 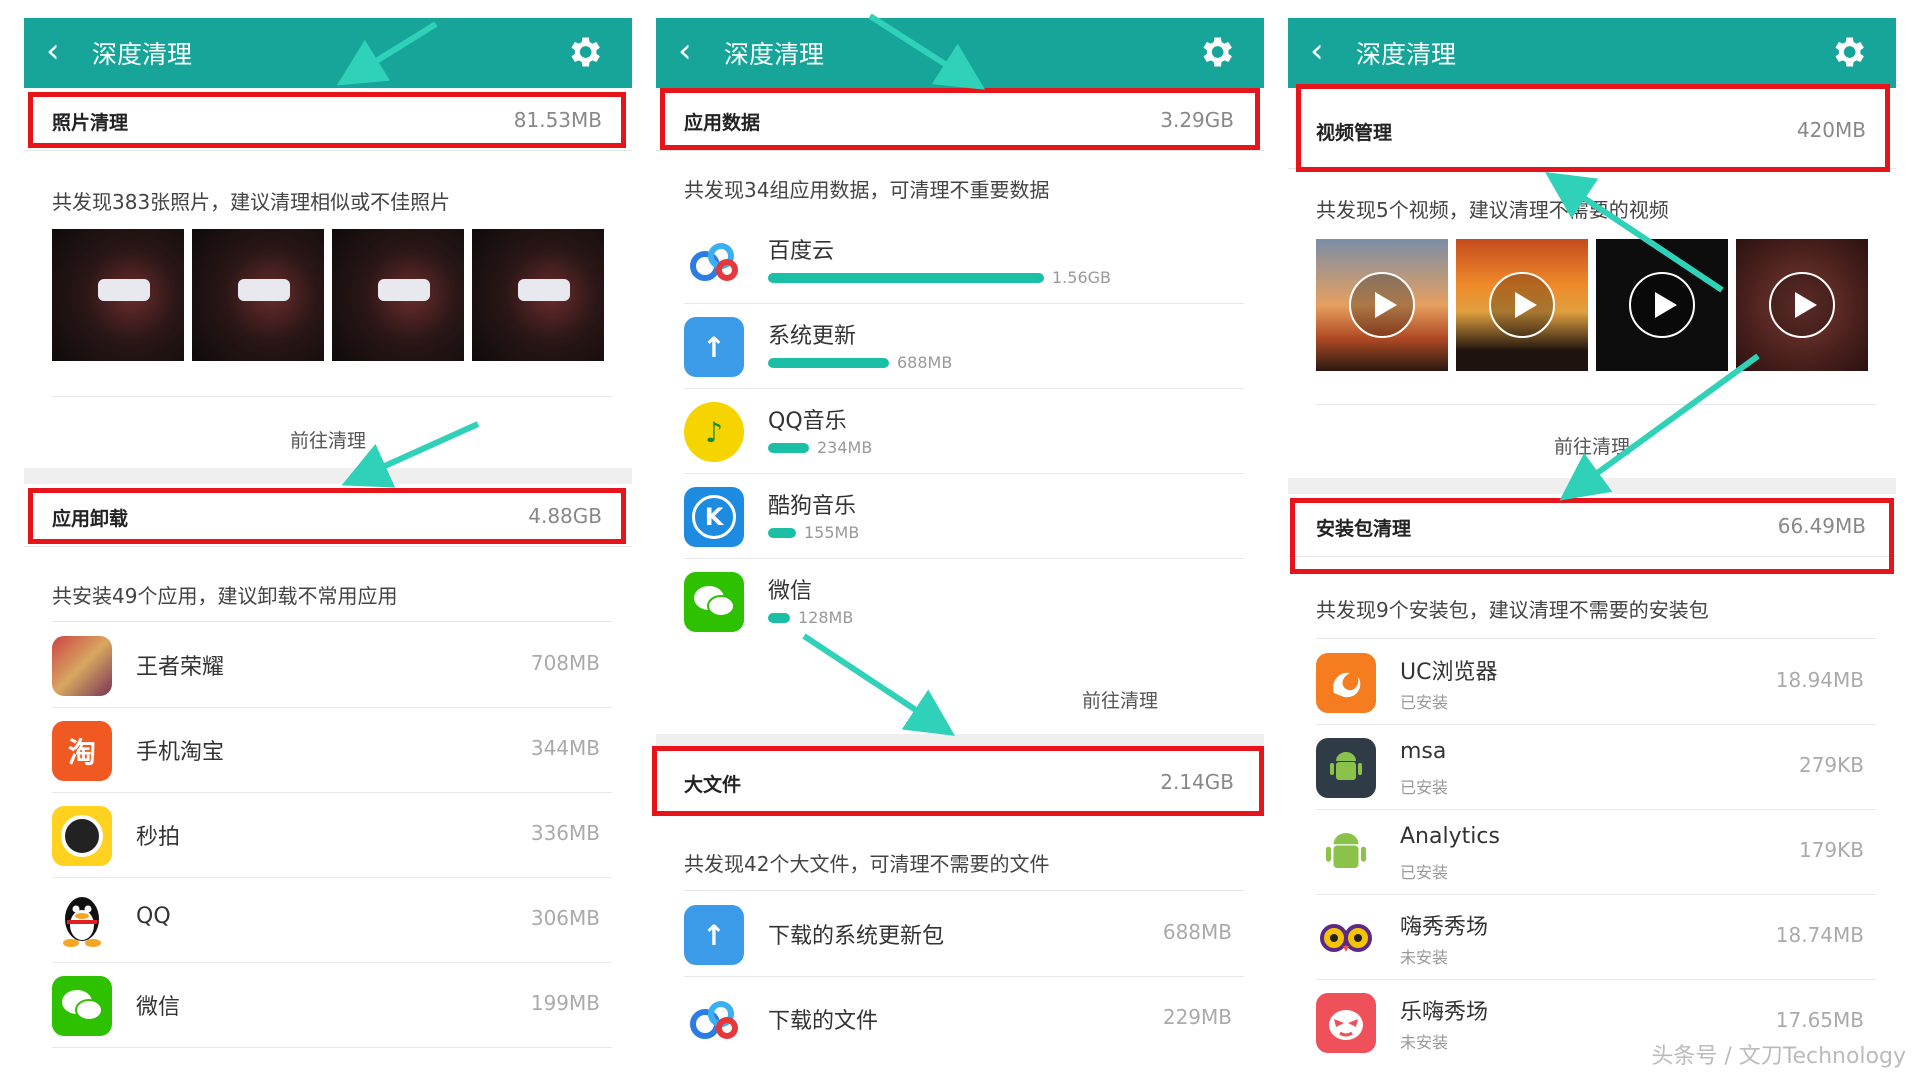 What do you see at coordinates (180, 667) in the screenshot?
I see `item-label: 王者荣耀` at bounding box center [180, 667].